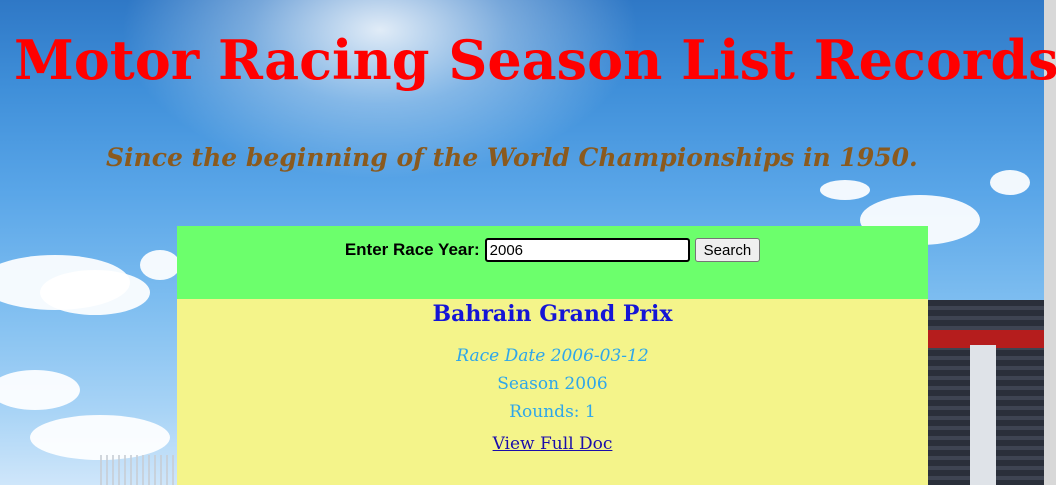  I want to click on race-season: Season 2006, so click(552, 384).